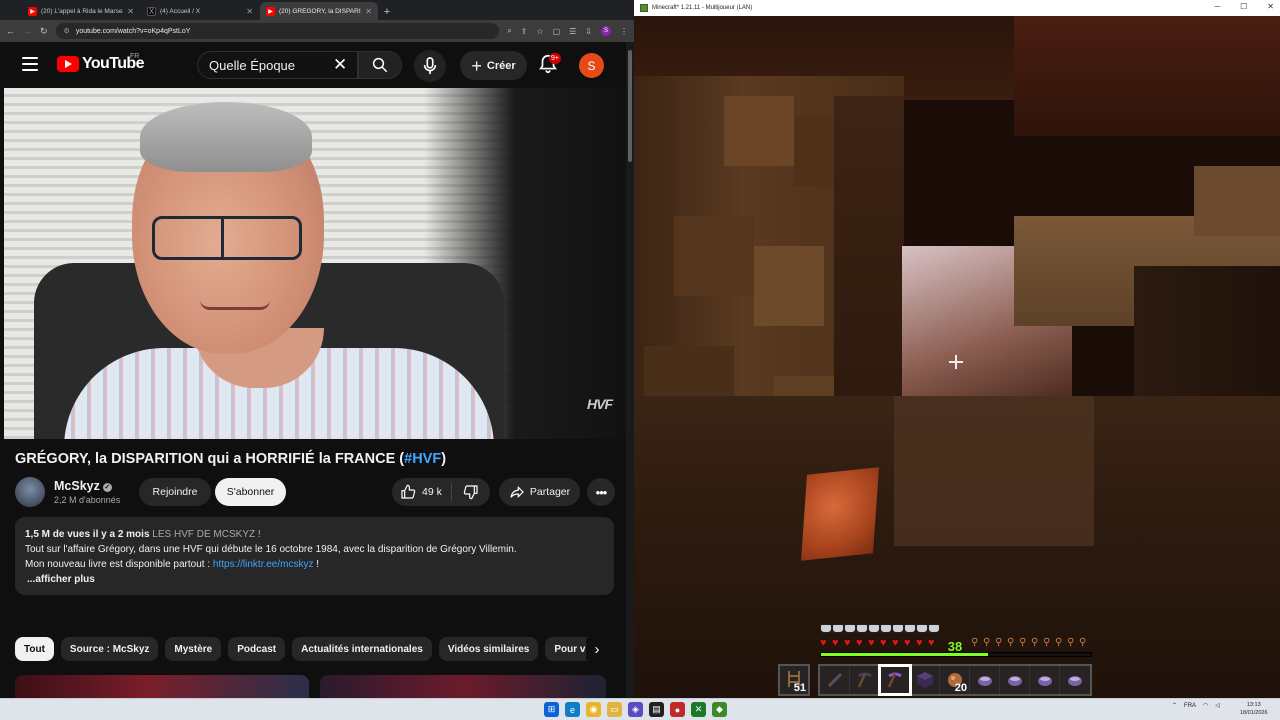  Describe the element at coordinates (68, 64) in the screenshot. I see `youtube-play-logo-icon` at that location.